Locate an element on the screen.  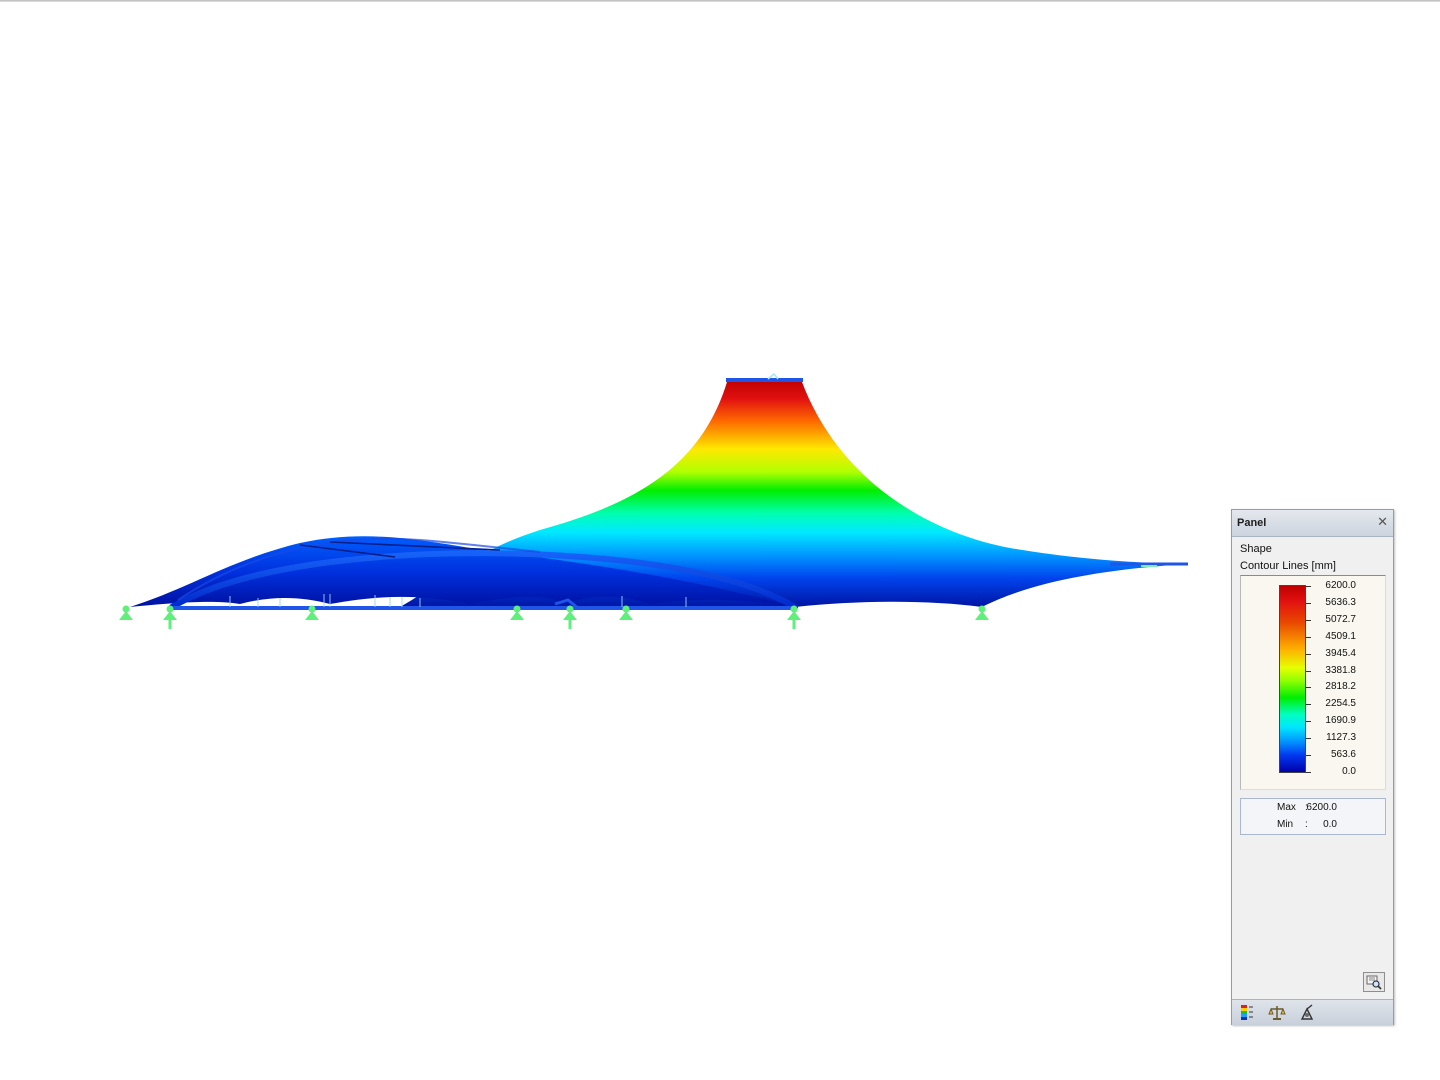
max-value: 6200.0 is located at coordinates (1321, 807).